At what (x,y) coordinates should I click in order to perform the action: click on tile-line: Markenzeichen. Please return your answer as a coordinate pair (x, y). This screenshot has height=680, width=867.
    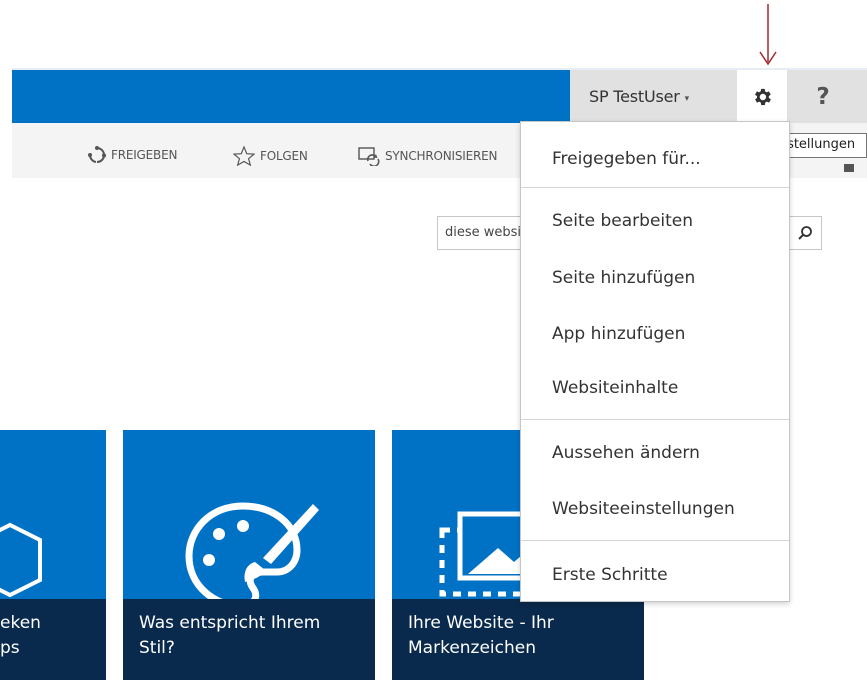
    Looking at the image, I should click on (472, 648).